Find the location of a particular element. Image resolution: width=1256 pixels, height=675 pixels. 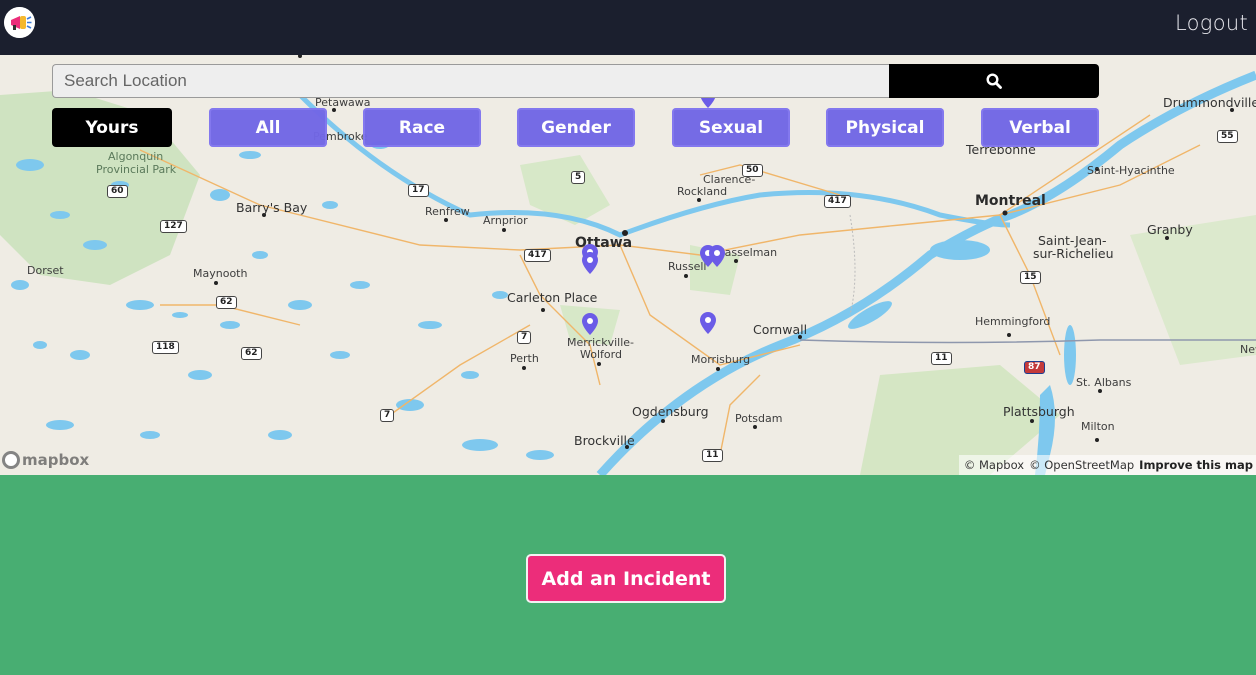

label-maynooth: Maynooth is located at coordinates (220, 273).